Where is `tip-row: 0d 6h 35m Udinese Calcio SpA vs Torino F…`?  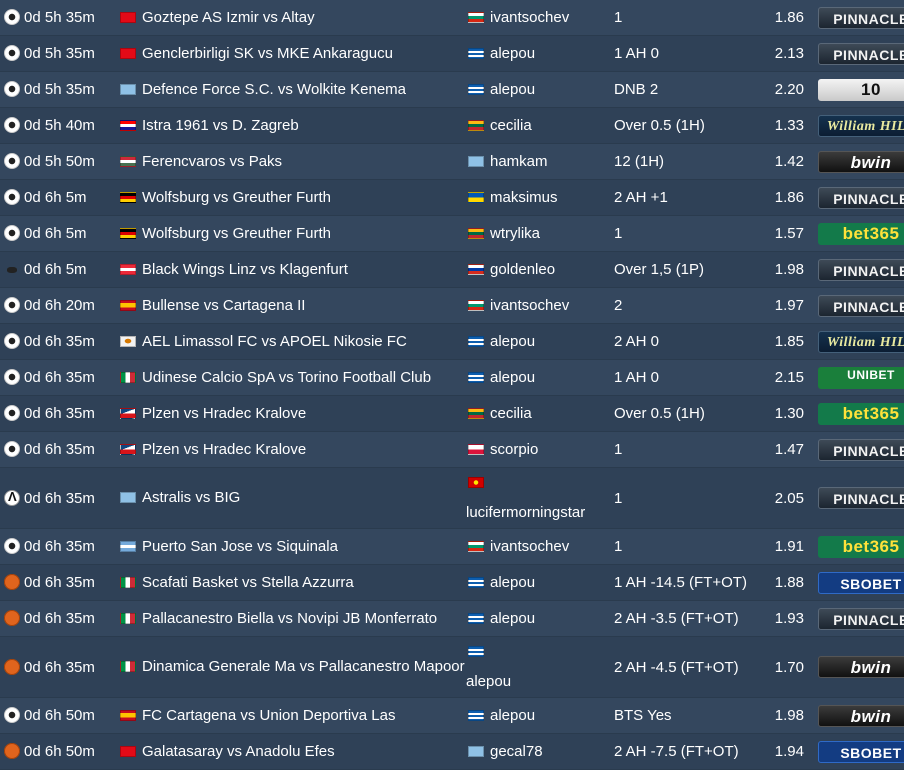 tip-row: 0d 6h 35m Udinese Calcio SpA vs Torino F… is located at coordinates (452, 378).